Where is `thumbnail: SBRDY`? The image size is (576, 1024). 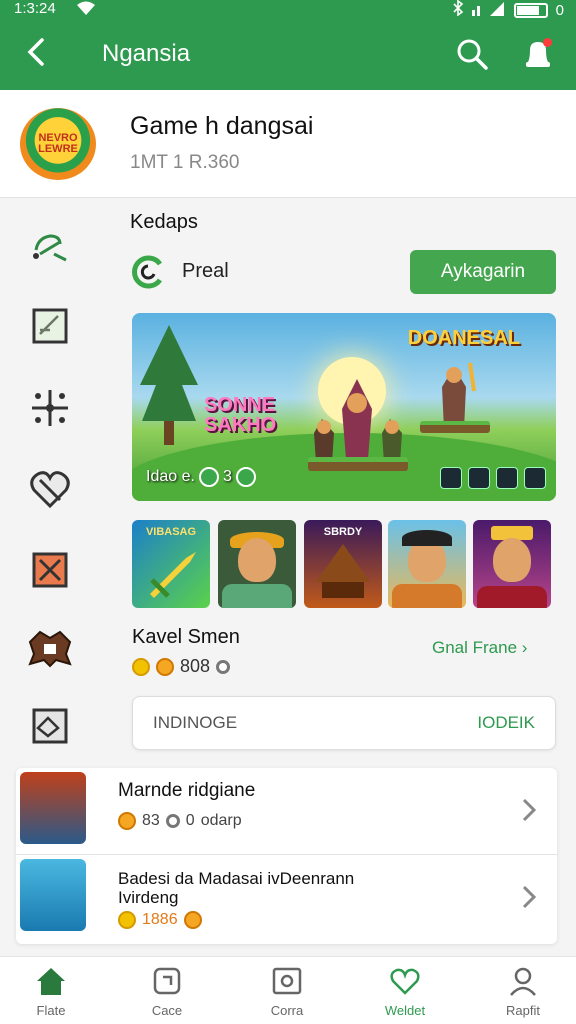 thumbnail: SBRDY is located at coordinates (343, 564).